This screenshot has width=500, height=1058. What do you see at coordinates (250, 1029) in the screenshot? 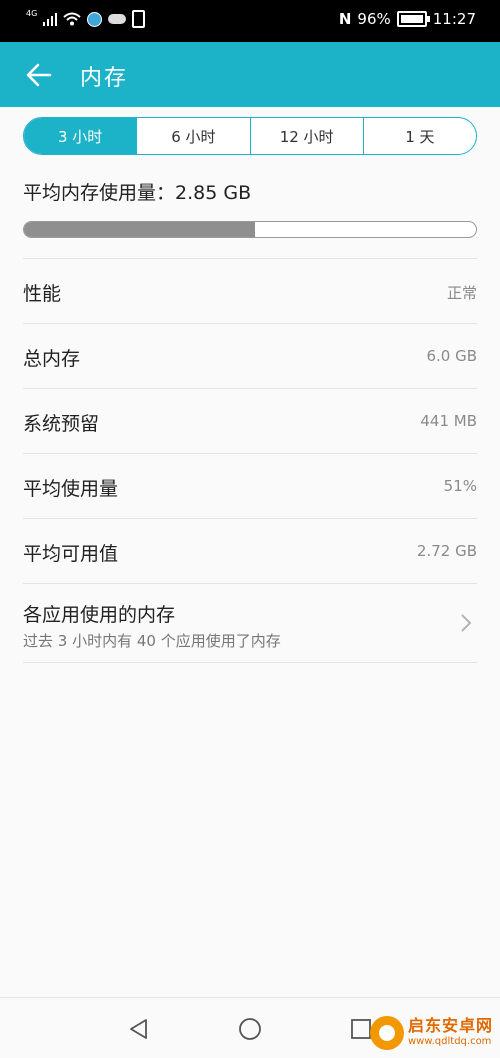
I see `circle-home-icon` at bounding box center [250, 1029].